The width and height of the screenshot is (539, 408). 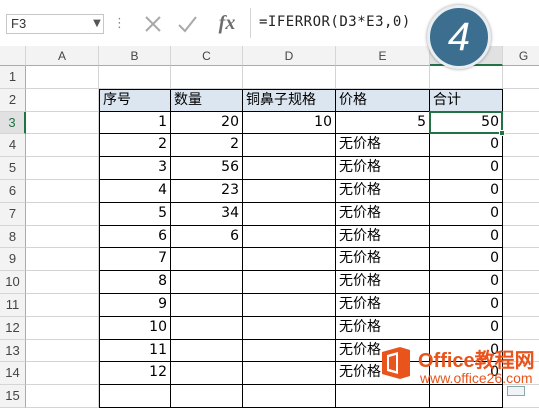 I want to click on fill-handle, so click(x=502, y=133).